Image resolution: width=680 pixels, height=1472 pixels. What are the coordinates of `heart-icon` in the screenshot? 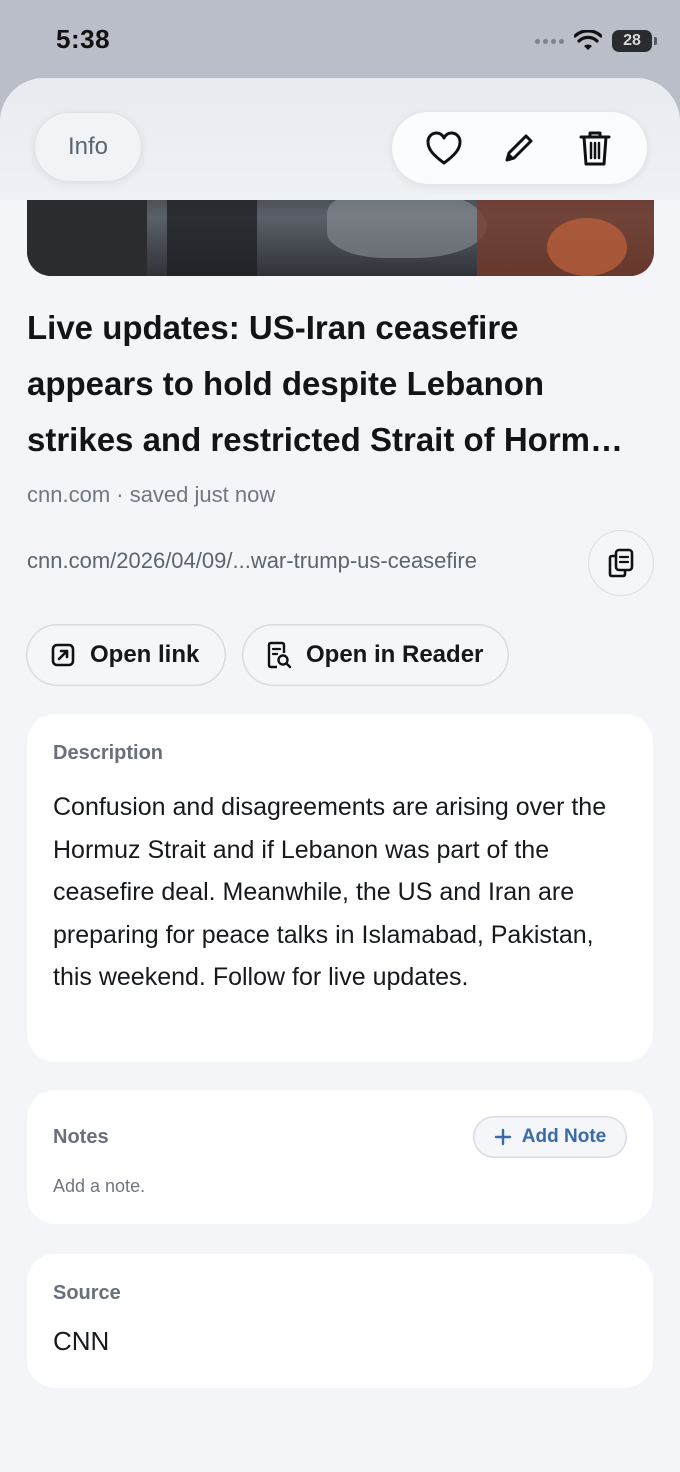 It's located at (444, 148).